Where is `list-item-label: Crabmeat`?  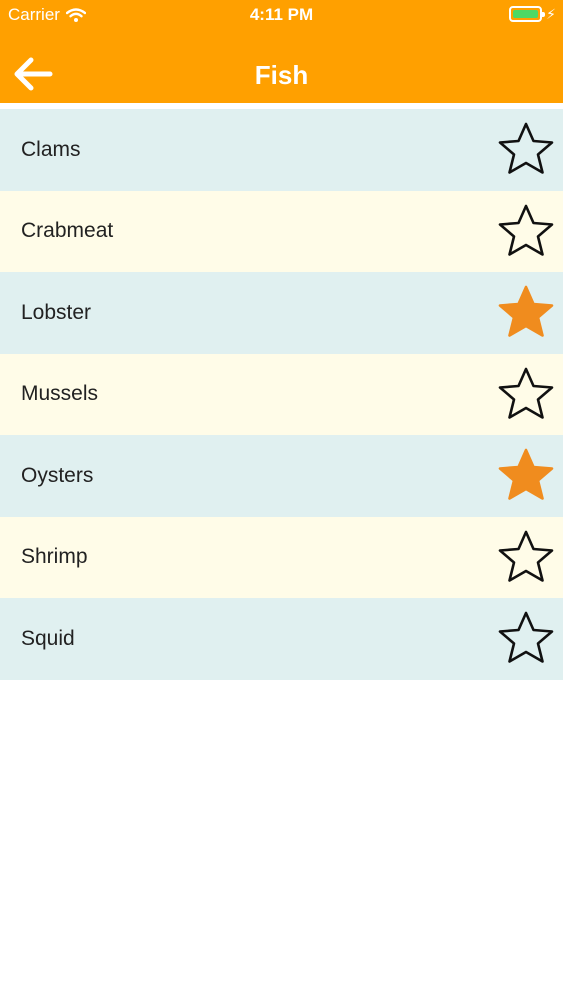 list-item-label: Crabmeat is located at coordinates (67, 231).